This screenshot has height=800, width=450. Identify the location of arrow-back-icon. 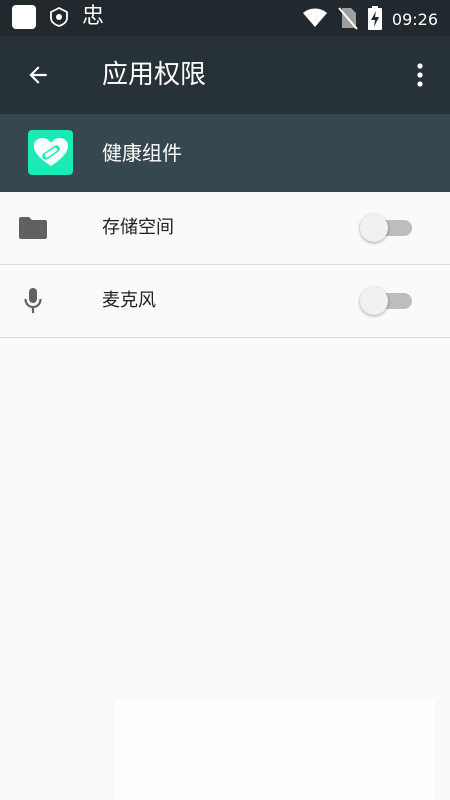
(38, 75).